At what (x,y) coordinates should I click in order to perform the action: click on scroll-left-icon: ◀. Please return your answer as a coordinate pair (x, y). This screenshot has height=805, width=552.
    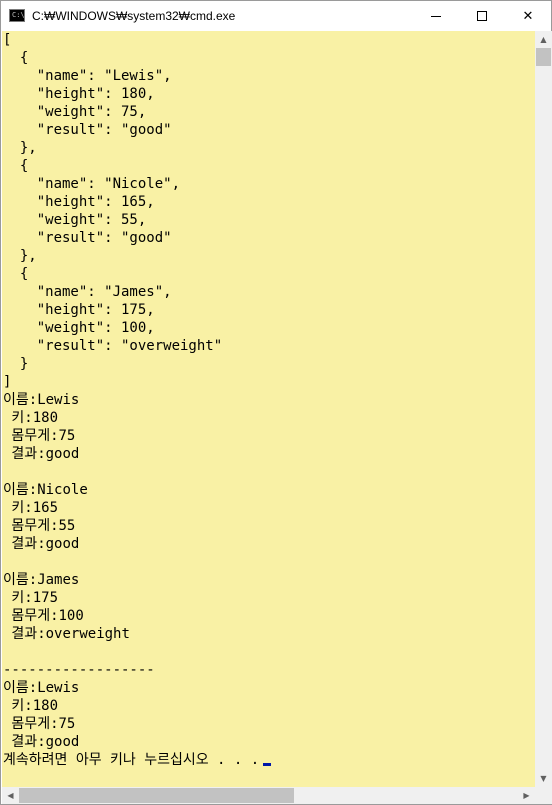
    Looking at the image, I should click on (10, 795).